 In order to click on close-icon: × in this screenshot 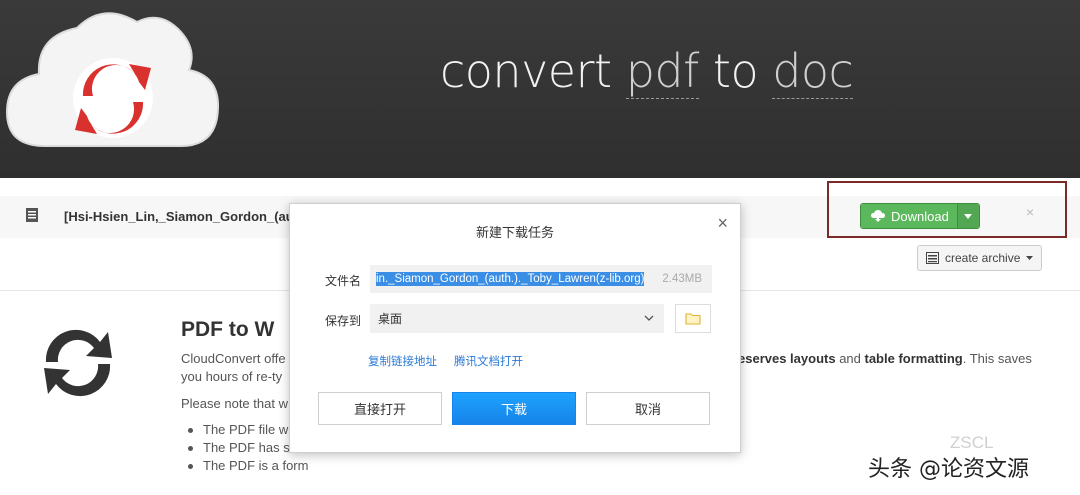, I will do `click(722, 223)`.